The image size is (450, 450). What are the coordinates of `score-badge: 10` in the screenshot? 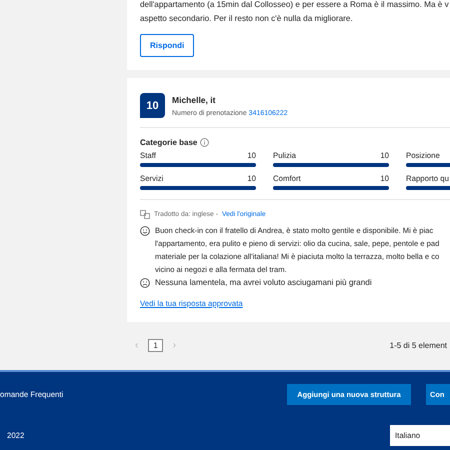 It's located at (152, 105).